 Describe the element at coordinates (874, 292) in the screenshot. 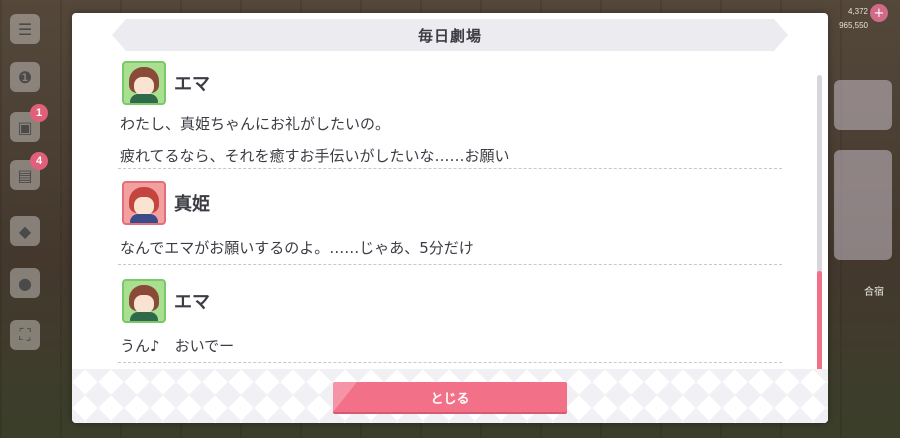

I see `camp-label: 合宿` at that location.